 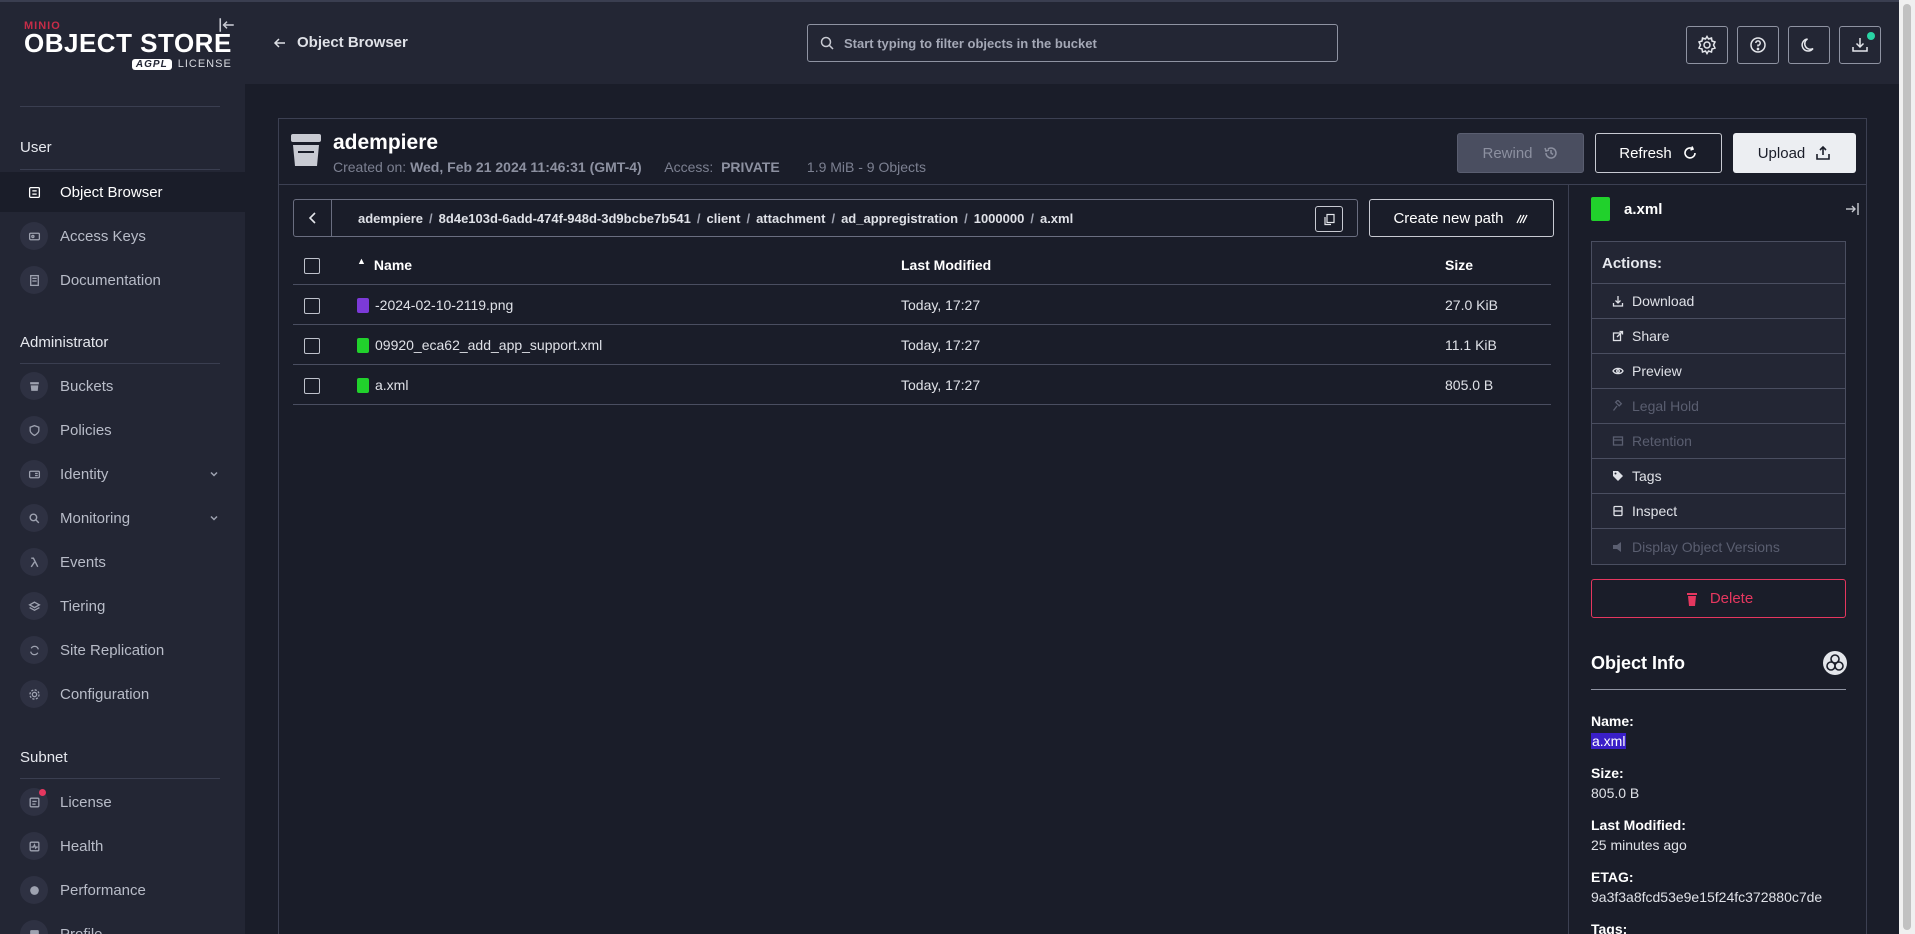 What do you see at coordinates (105, 694) in the screenshot?
I see `sidebar-item-label: Configuration` at bounding box center [105, 694].